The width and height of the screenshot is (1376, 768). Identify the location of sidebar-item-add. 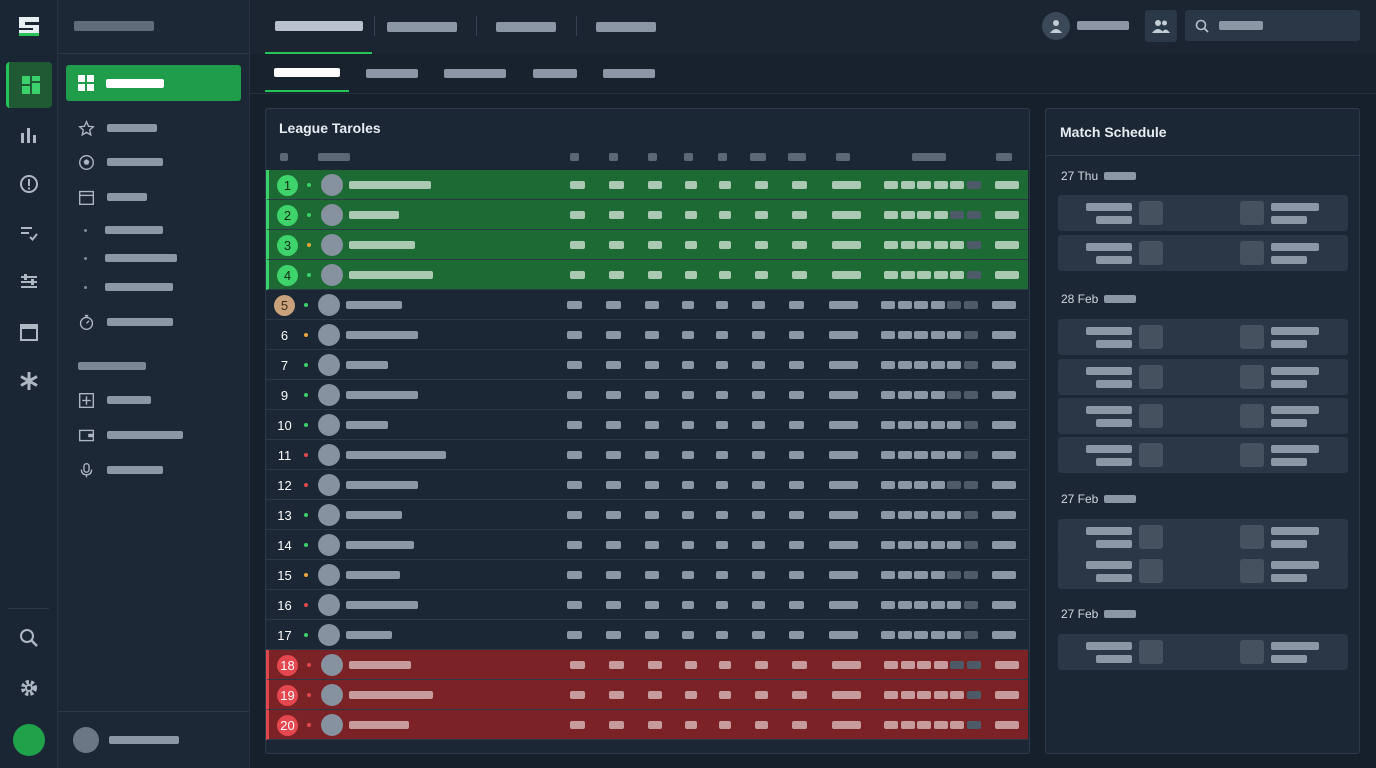
(158, 400).